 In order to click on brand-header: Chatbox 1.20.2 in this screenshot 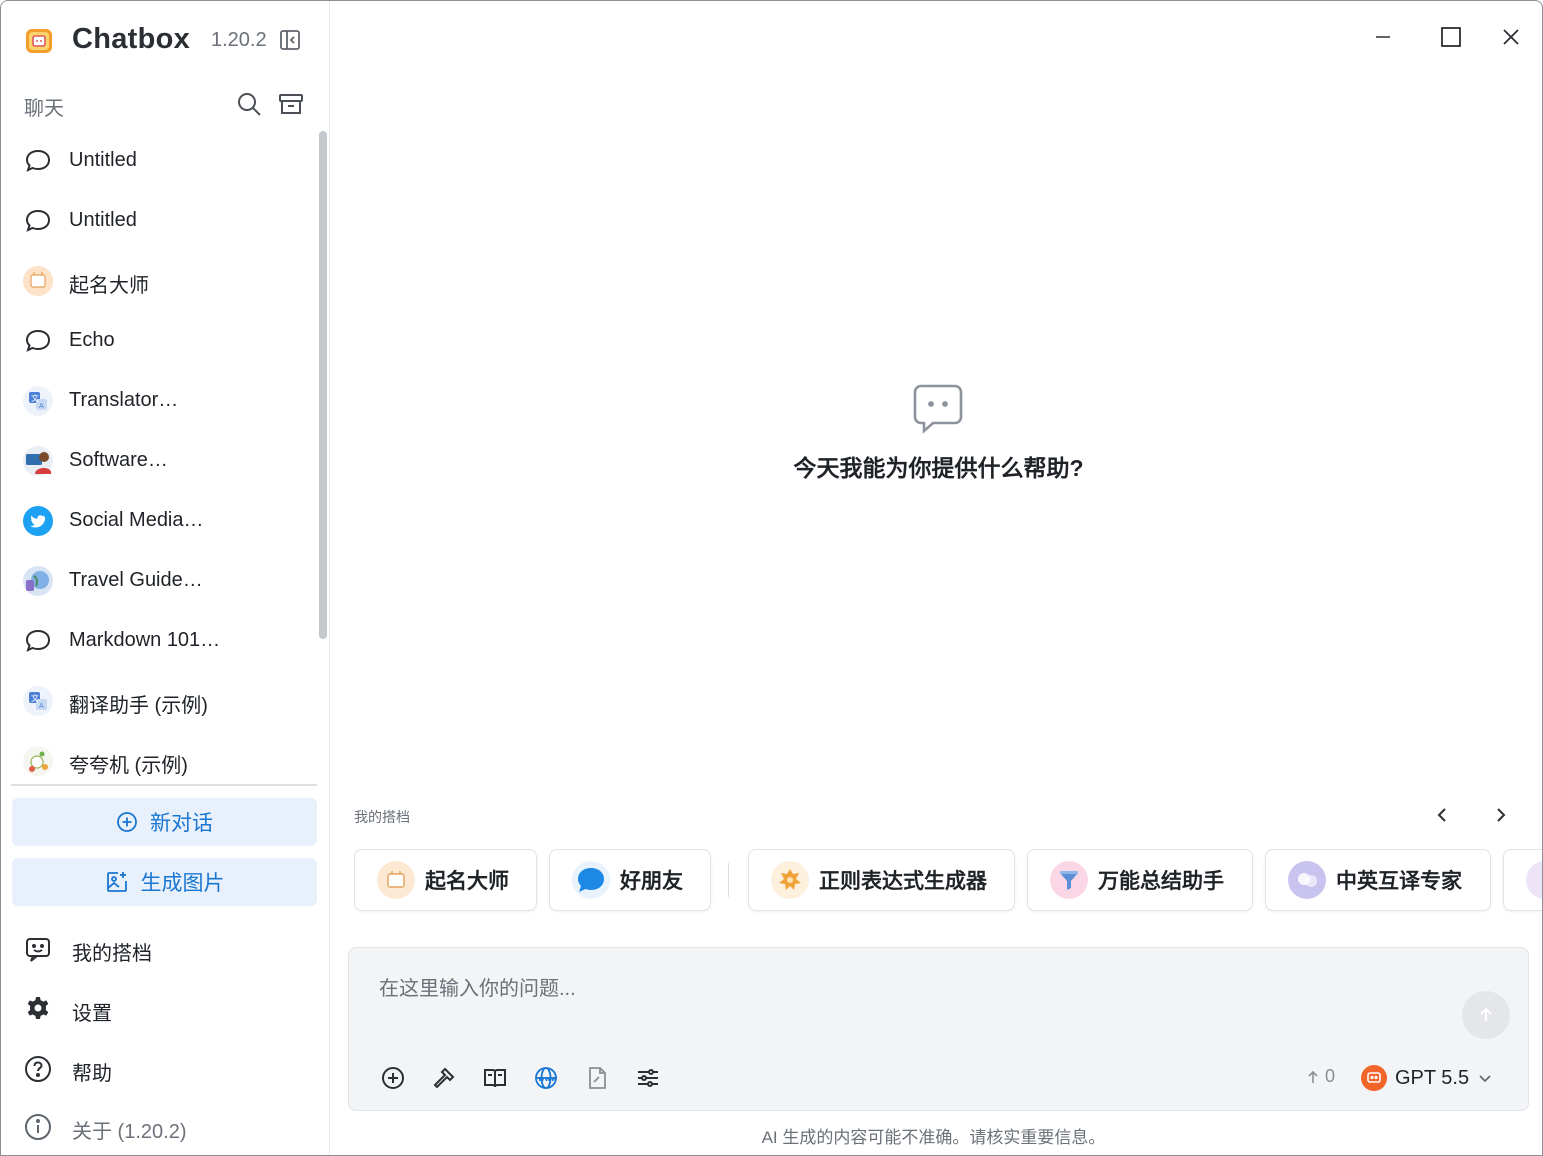, I will do `click(166, 41)`.